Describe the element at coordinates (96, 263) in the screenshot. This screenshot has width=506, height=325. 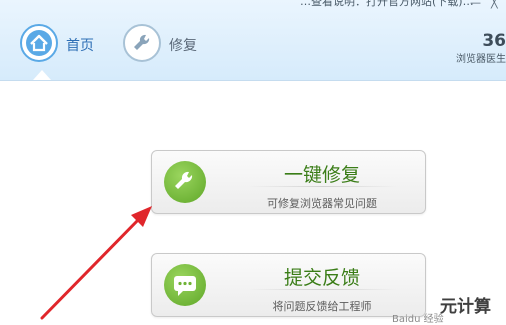
I see `annotation-arrow` at that location.